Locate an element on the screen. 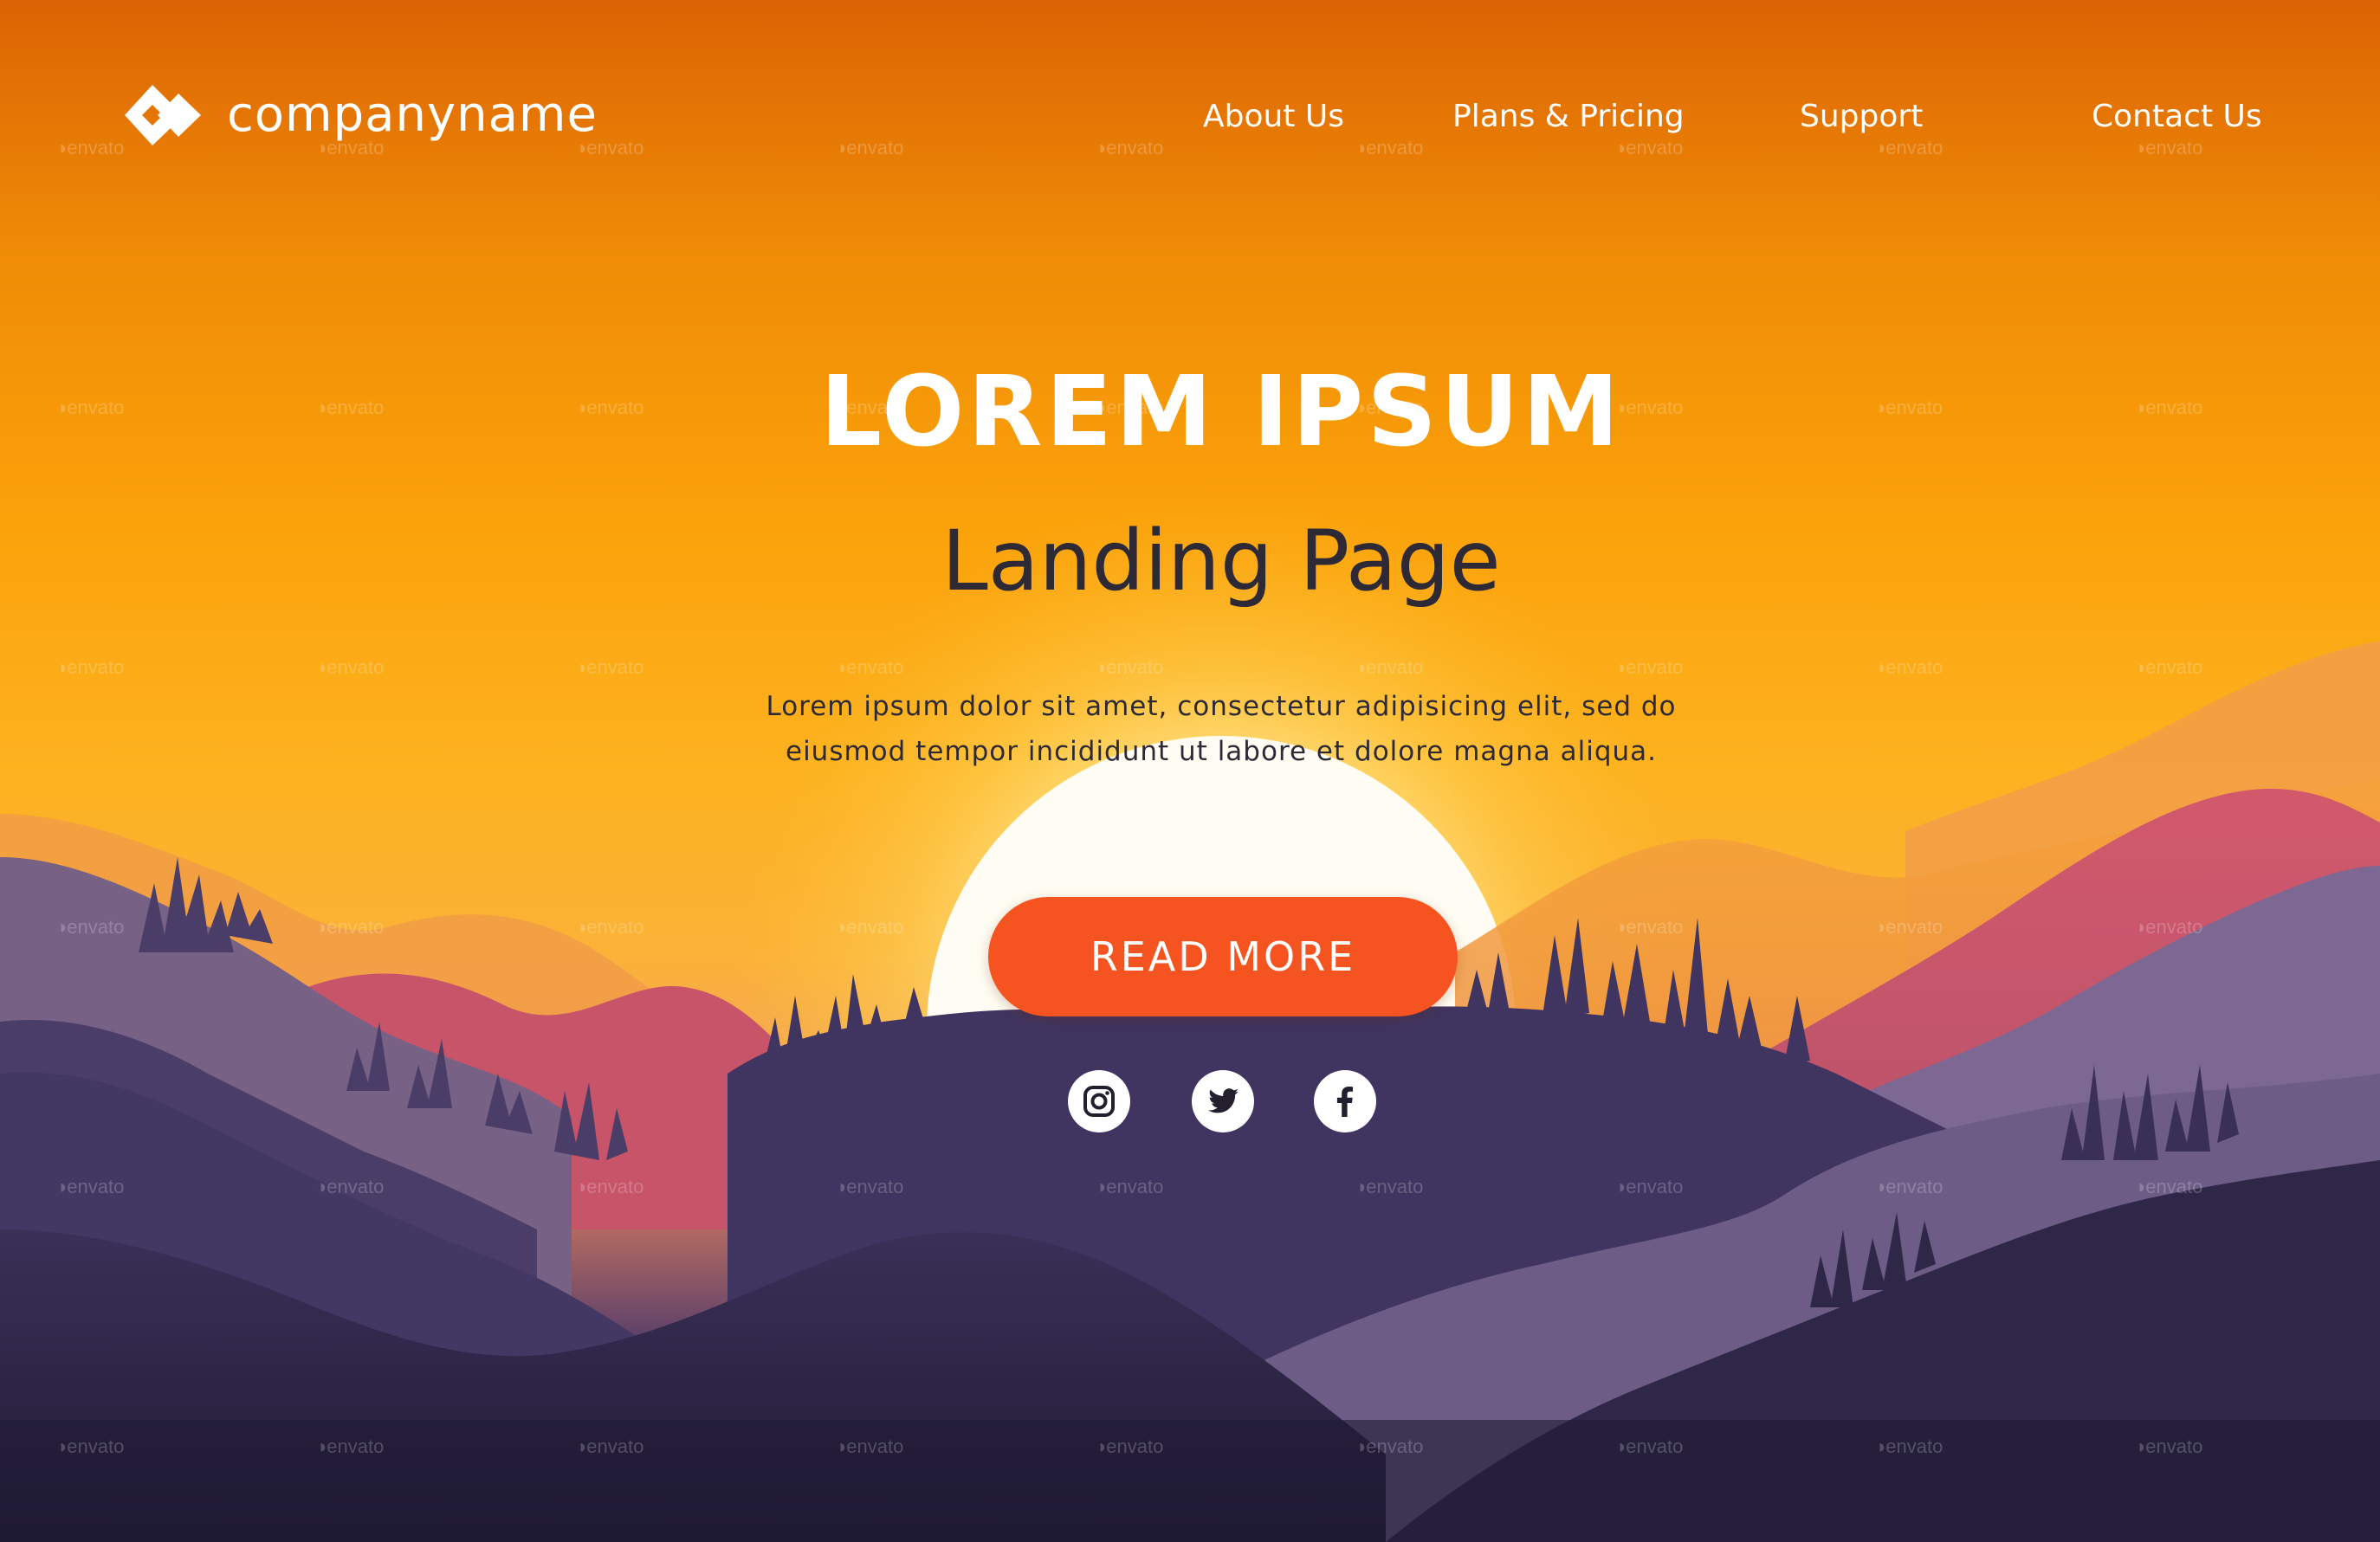 Image resolution: width=2380 pixels, height=1542 pixels. instagram-icon is located at coordinates (1099, 1101).